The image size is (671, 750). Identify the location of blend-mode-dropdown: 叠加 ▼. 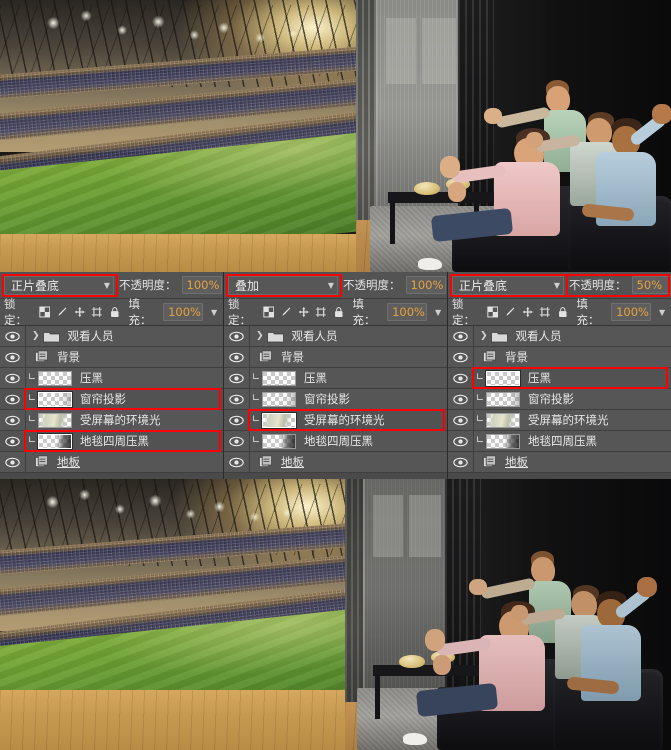
(283, 285).